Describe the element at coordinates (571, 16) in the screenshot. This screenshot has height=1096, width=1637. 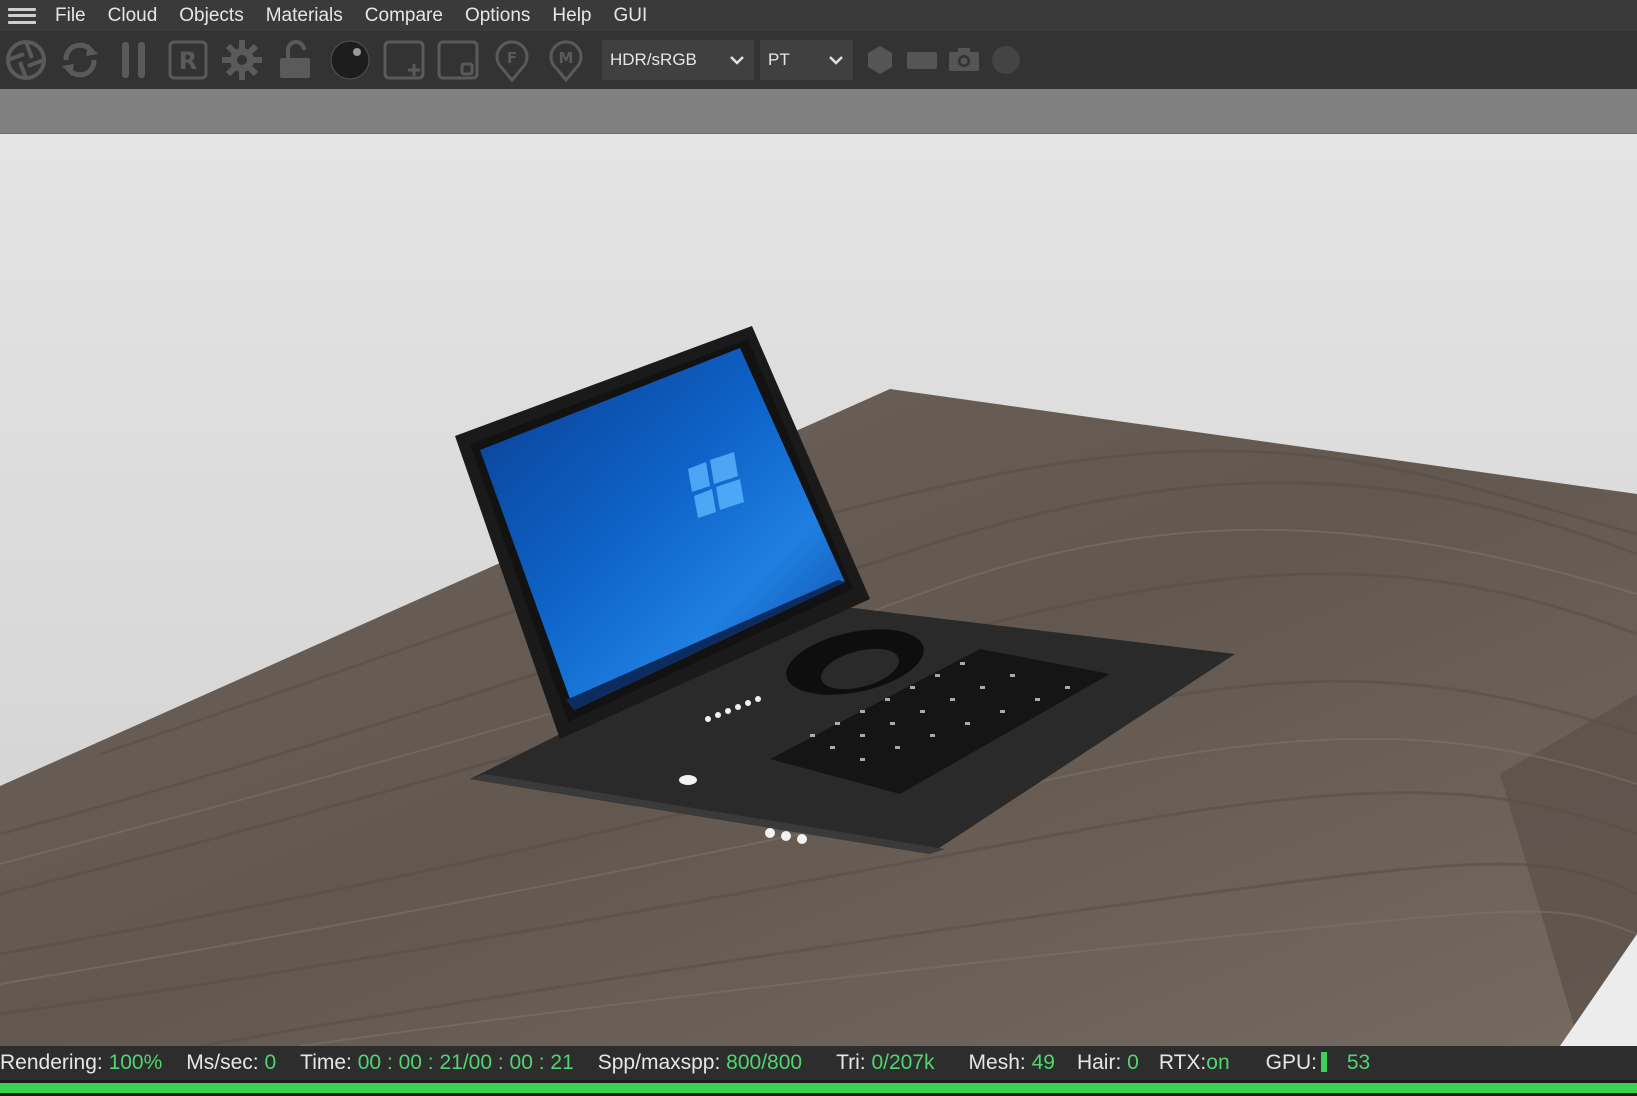
I see `menu-help: Help` at that location.